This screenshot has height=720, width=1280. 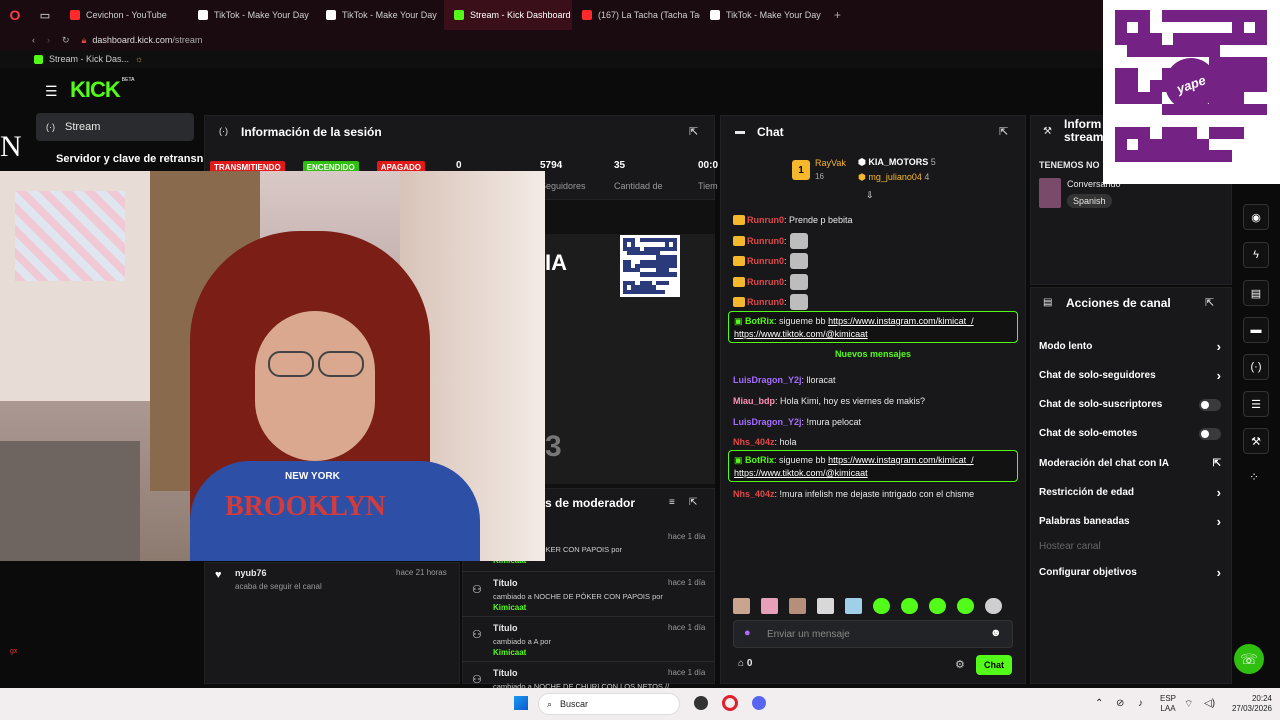 What do you see at coordinates (1130, 463) in the screenshot?
I see `channel-action-row: Moderación del chat con IA ⇱` at bounding box center [1130, 463].